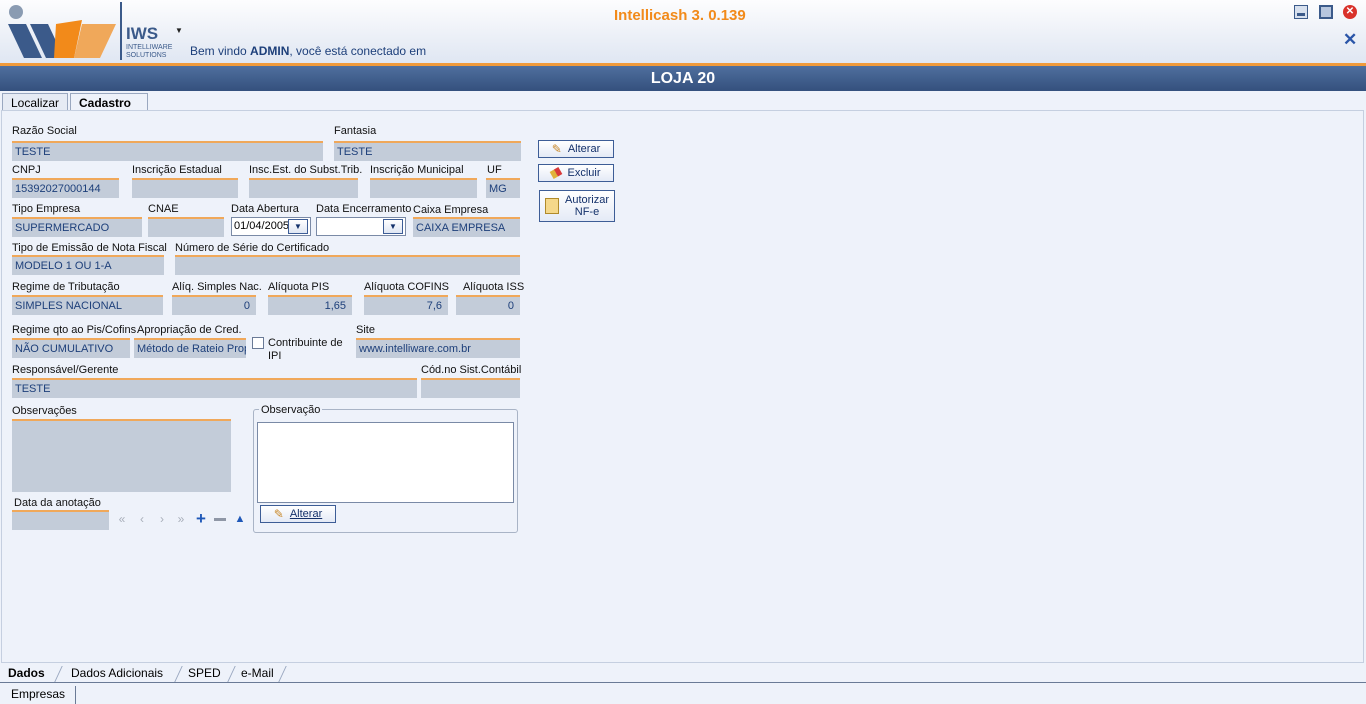  Describe the element at coordinates (88, 265) in the screenshot. I see `tipo-emissao-field: MODELO 1 OU 1-A` at that location.